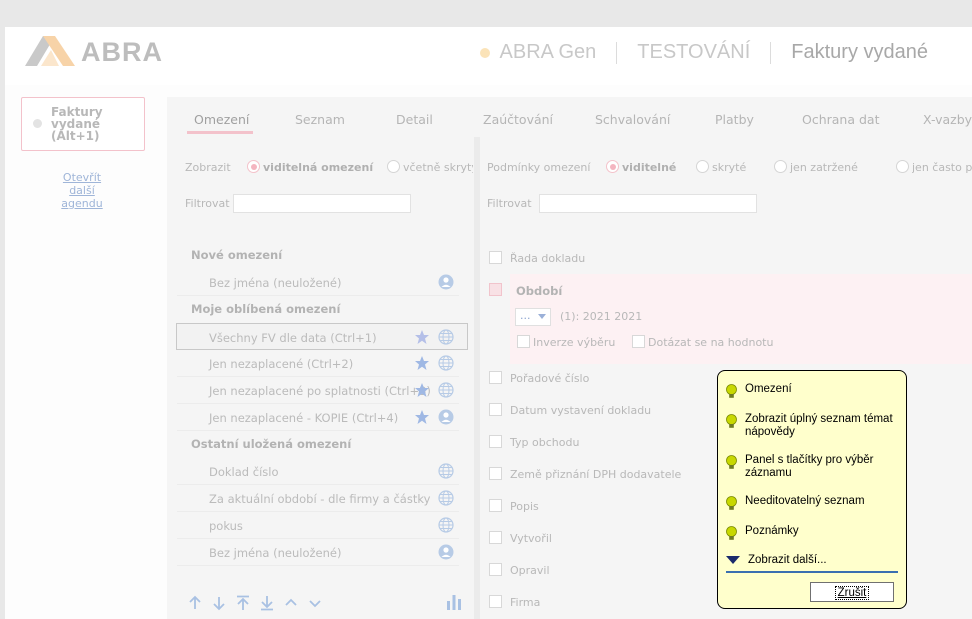 The width and height of the screenshot is (972, 619). I want to click on logo-text: ABRA, so click(122, 52).